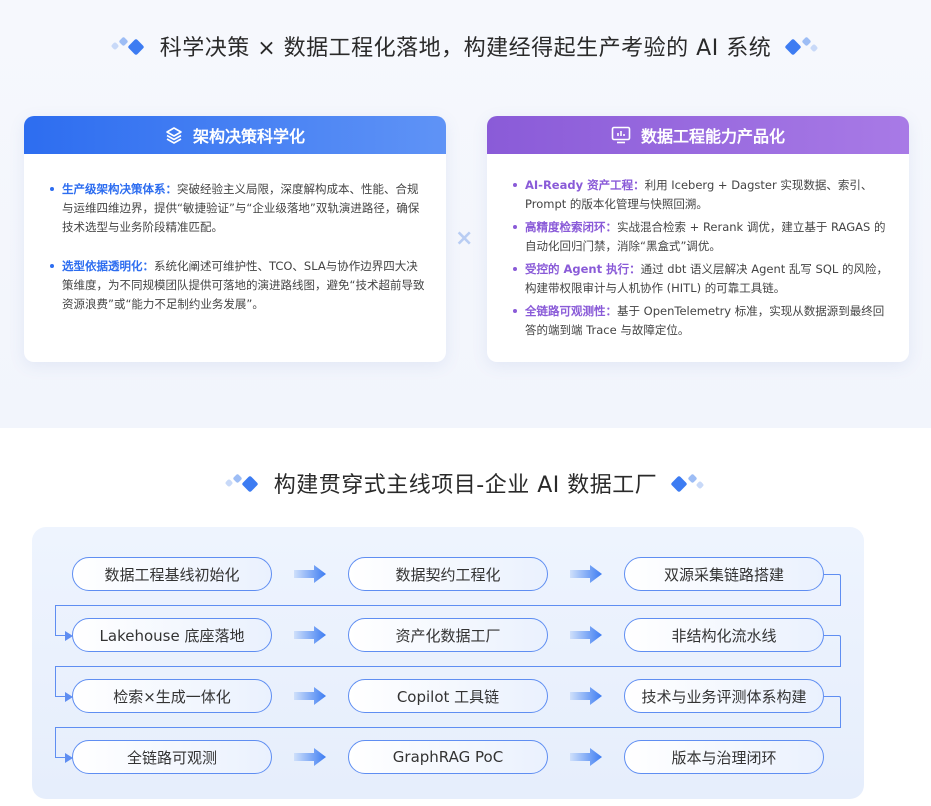  Describe the element at coordinates (724, 574) in the screenshot. I see `flow-step: 双源采集链路搭建` at that location.